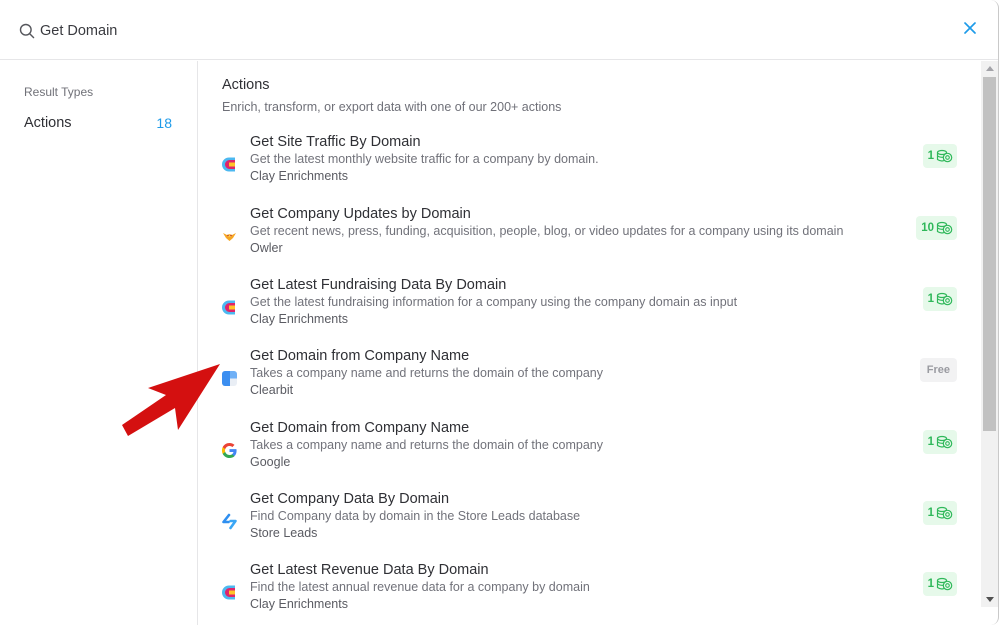 The image size is (999, 625). Describe the element at coordinates (335, 142) in the screenshot. I see `action-title: Get Site Traffic By Domain` at that location.